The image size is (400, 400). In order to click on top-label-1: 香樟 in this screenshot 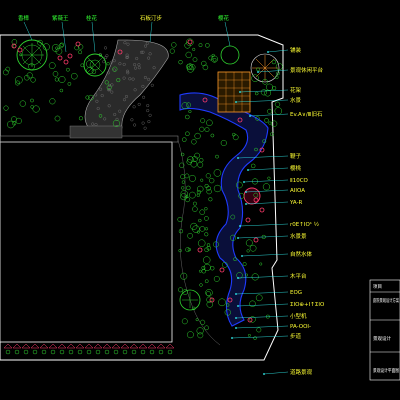, I will do `click(24, 18)`.